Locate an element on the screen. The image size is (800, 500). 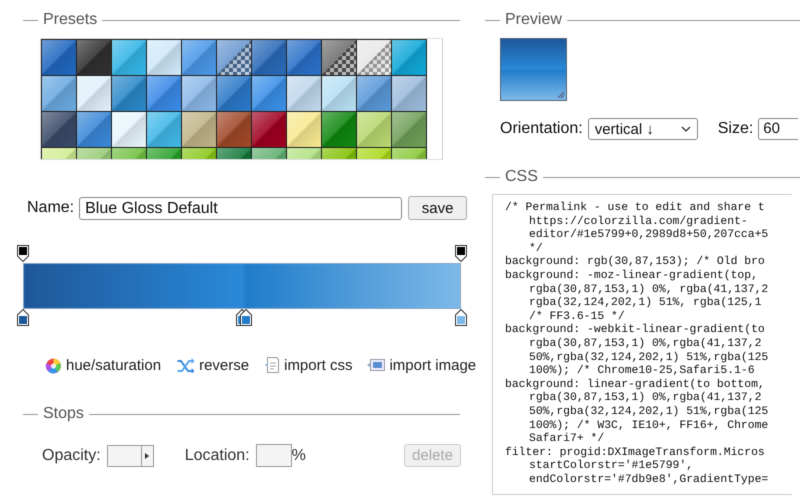
css-code-line: Safari7+ */ is located at coordinates (567, 439).